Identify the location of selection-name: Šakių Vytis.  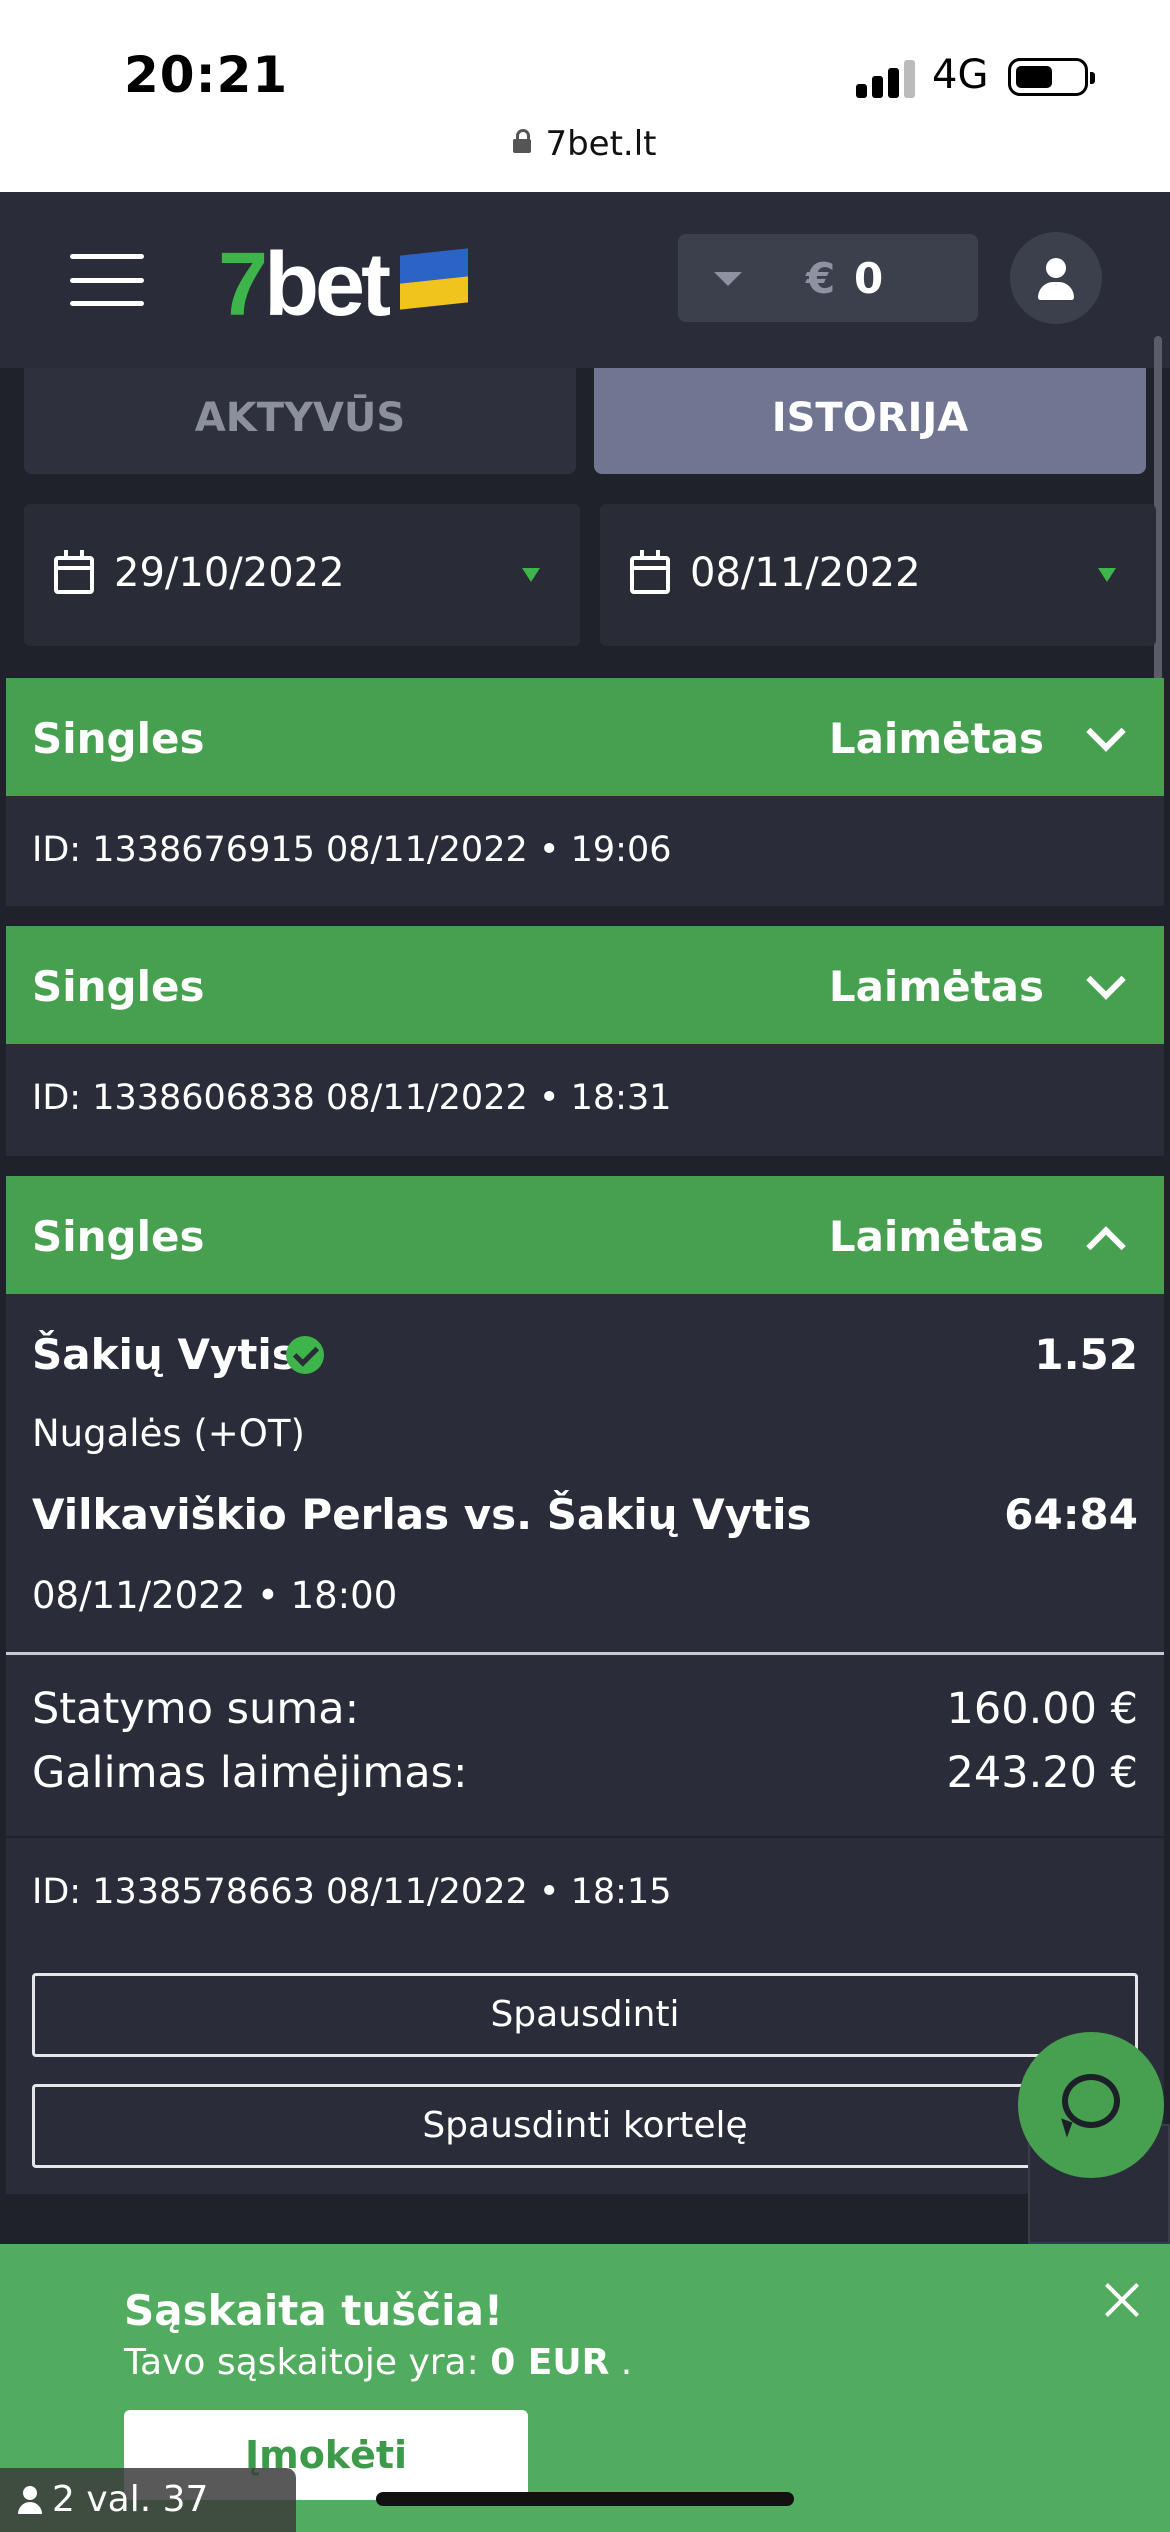
(164, 1354).